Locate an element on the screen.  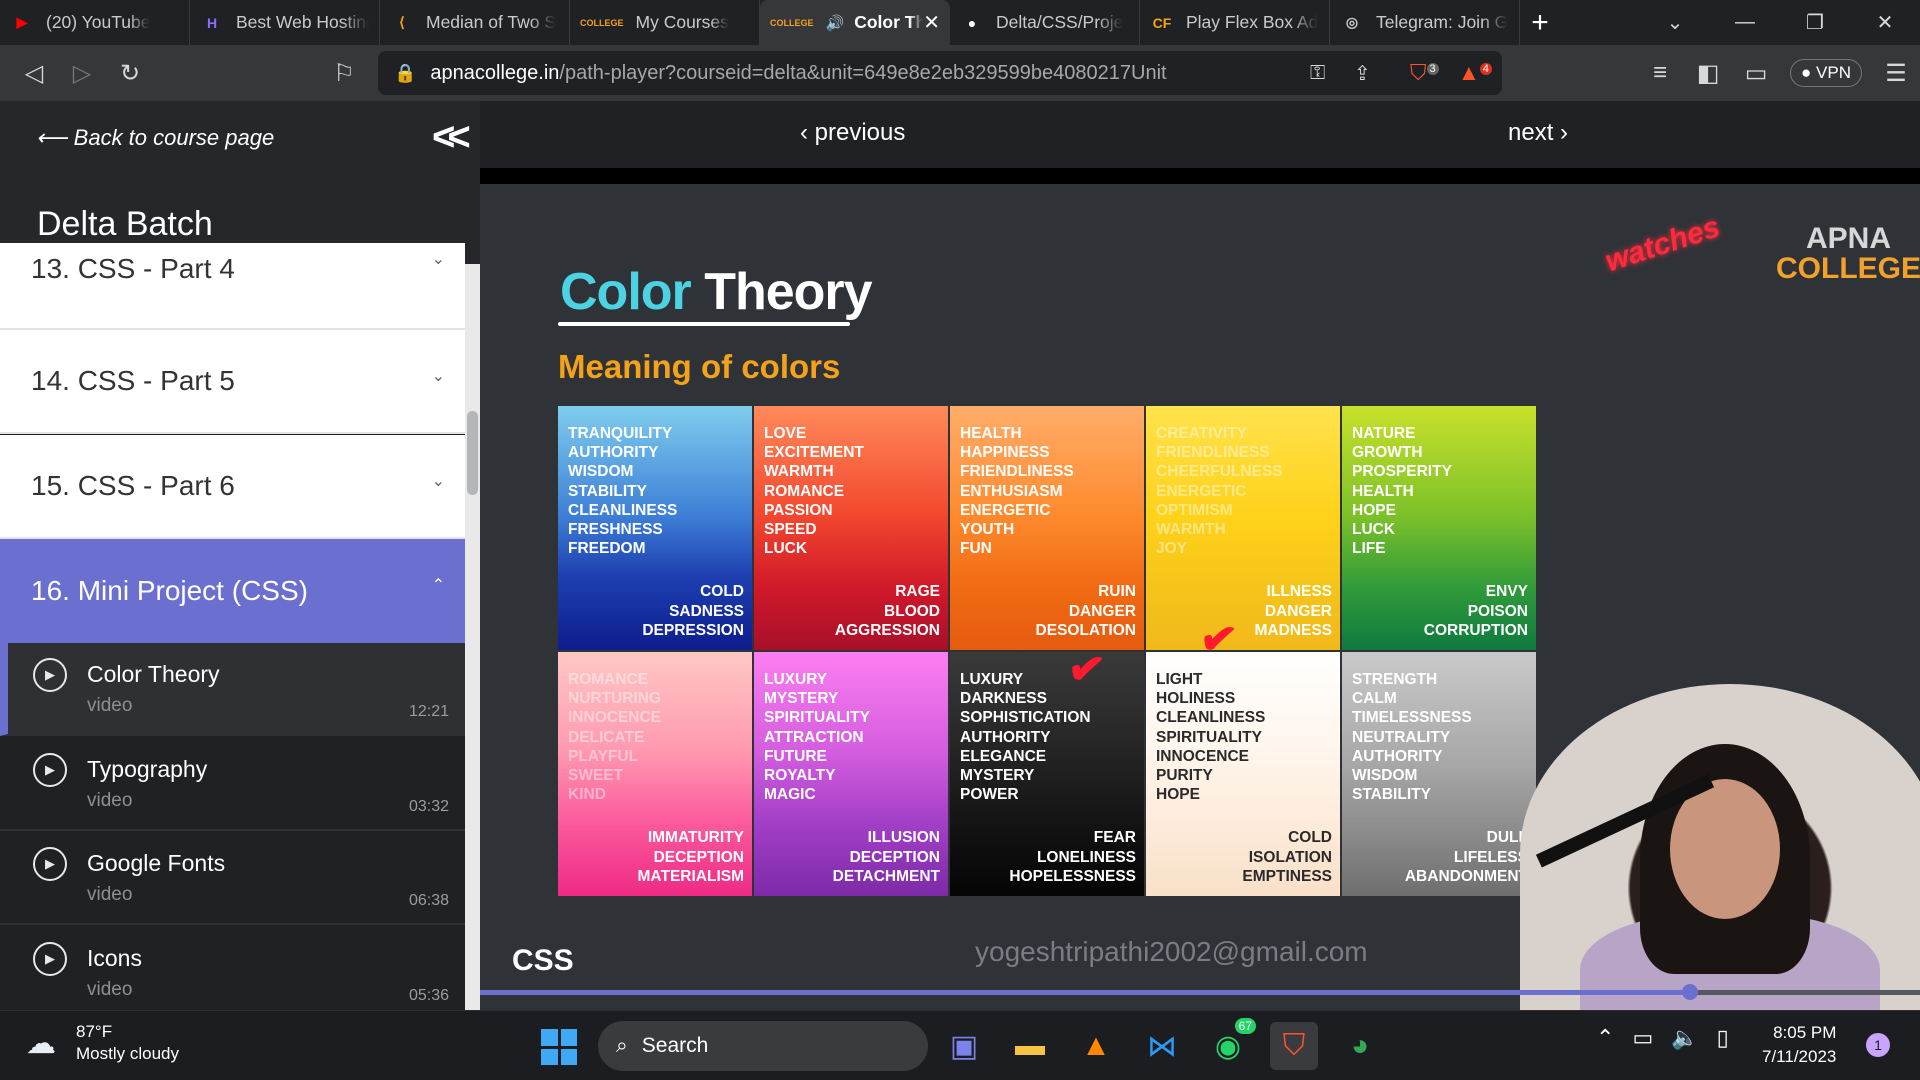
brave-shields-icon: ⛉ 3 is located at coordinates (1424, 73).